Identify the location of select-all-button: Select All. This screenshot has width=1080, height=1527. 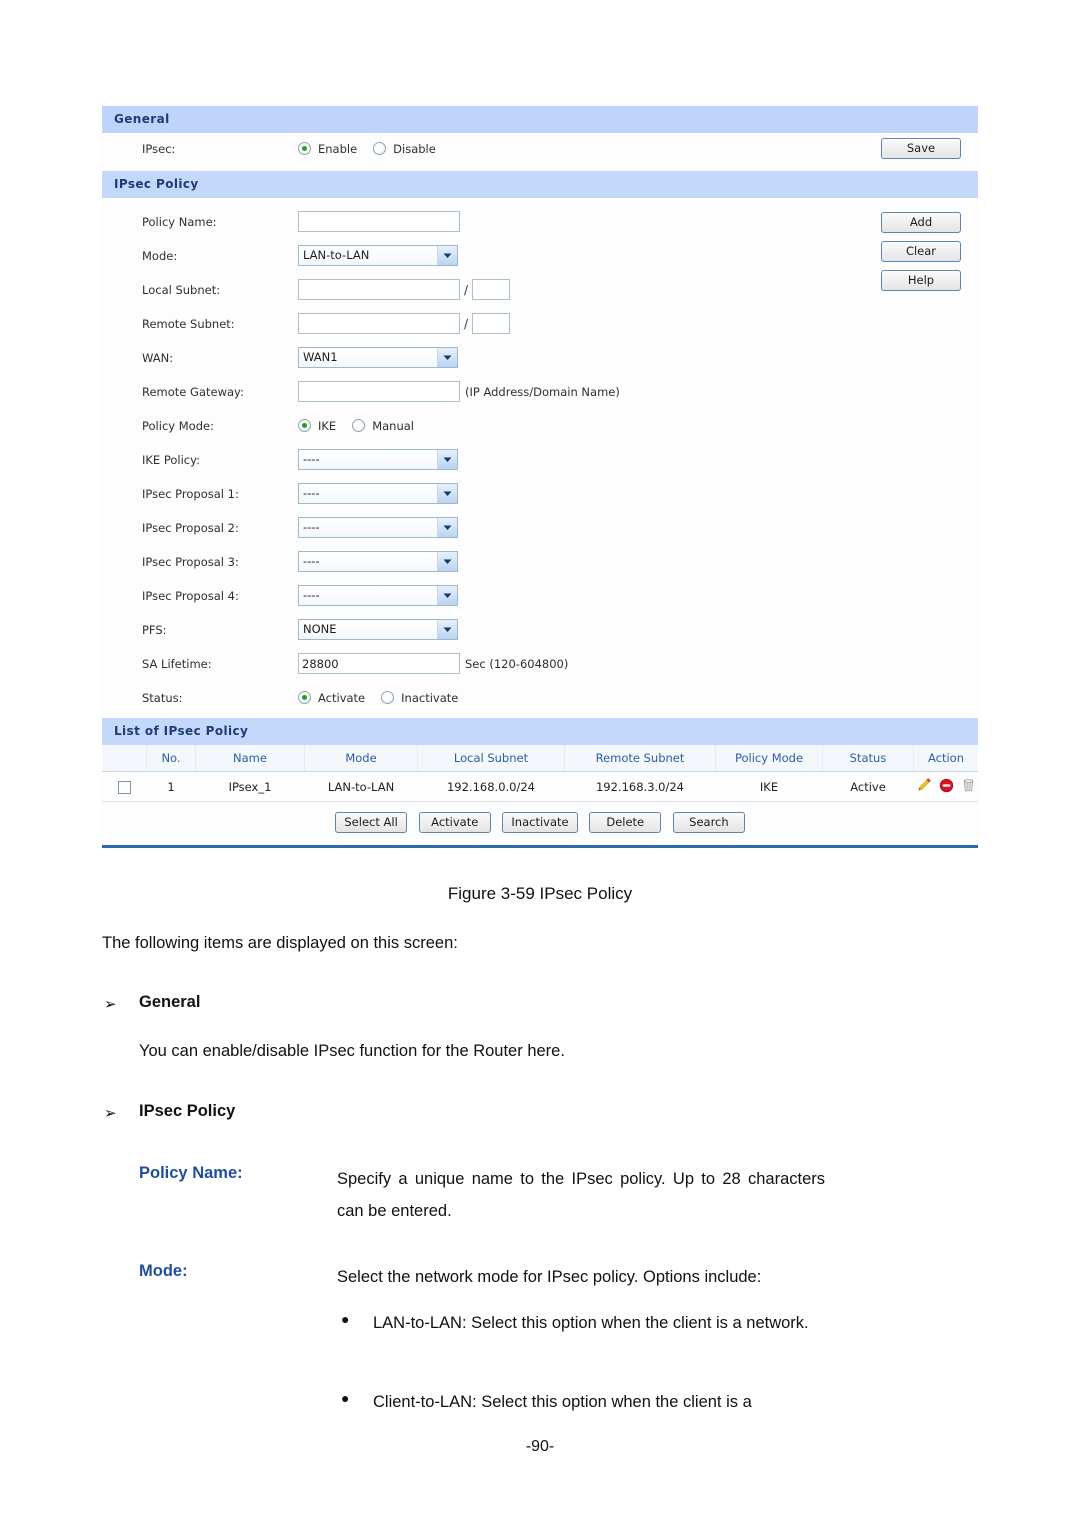
(371, 822).